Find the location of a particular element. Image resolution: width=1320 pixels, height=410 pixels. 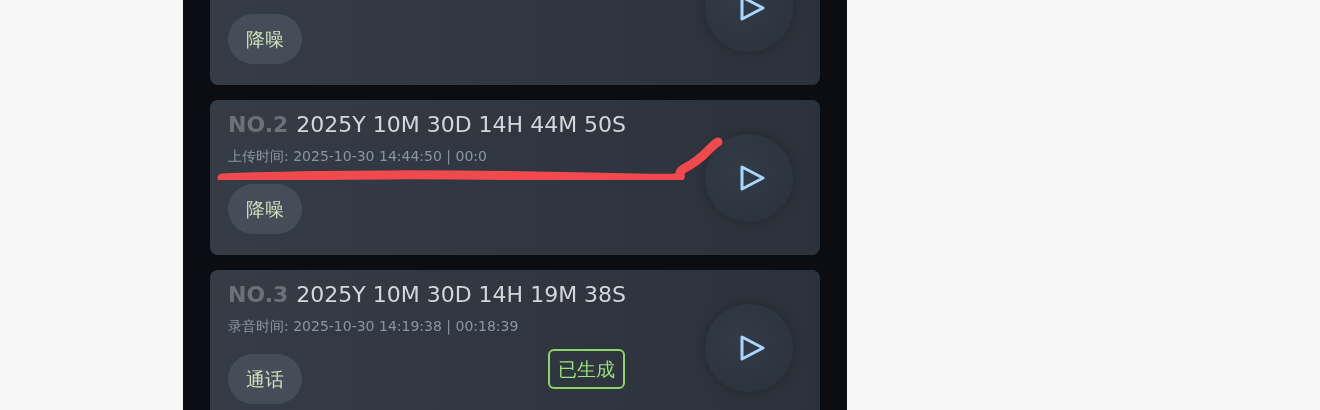

recording-number: NO.3 is located at coordinates (258, 295).